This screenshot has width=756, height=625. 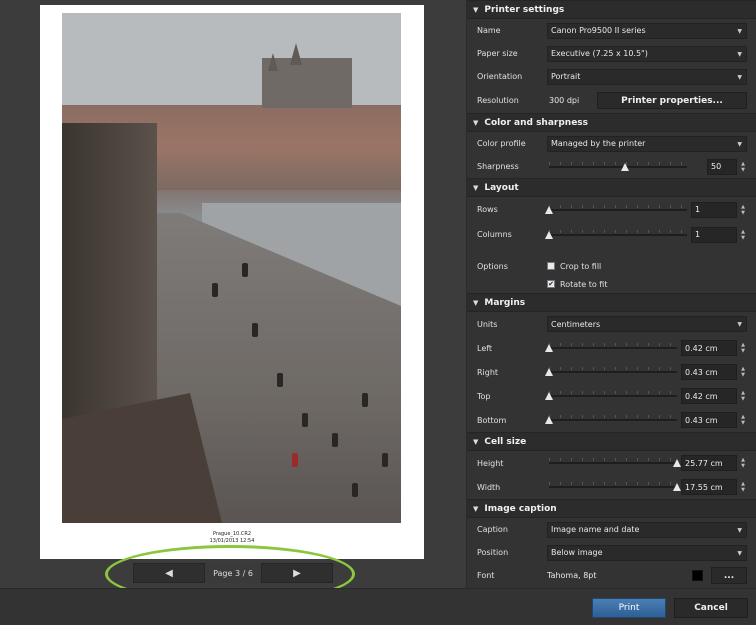 What do you see at coordinates (611, 122) in the screenshot?
I see `section-header-color-sharpness: ▼ Color and sharpness` at bounding box center [611, 122].